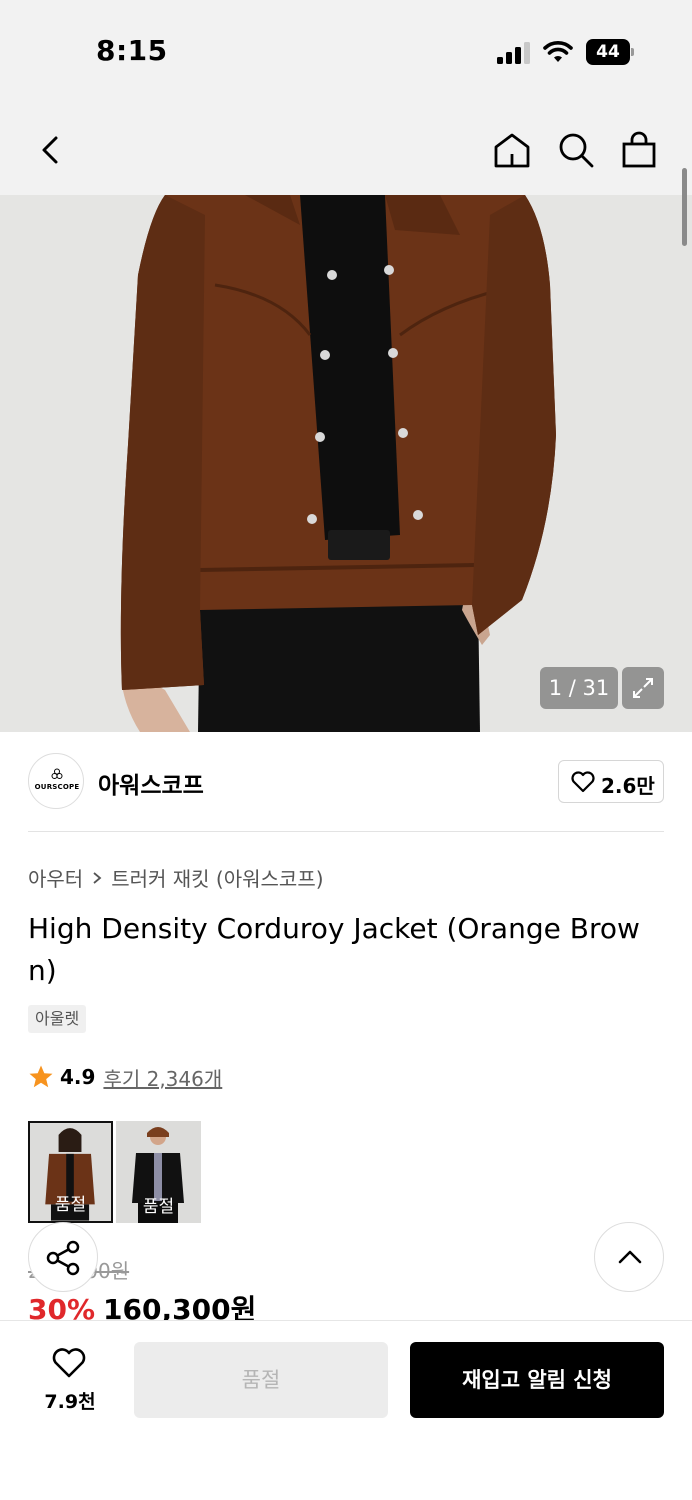 This screenshot has height=1500, width=692. Describe the element at coordinates (41, 1076) in the screenshot. I see `star-icon` at that location.